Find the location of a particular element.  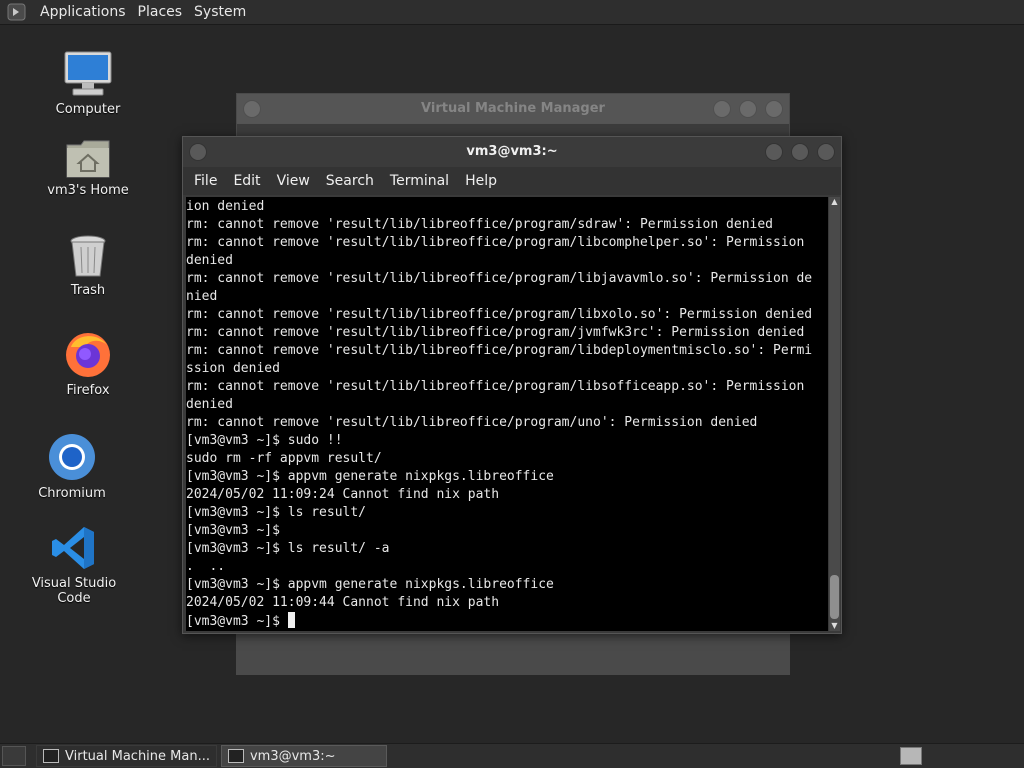

virt-manager-titlebar: Virtual Machine Manager is located at coordinates (513, 109).